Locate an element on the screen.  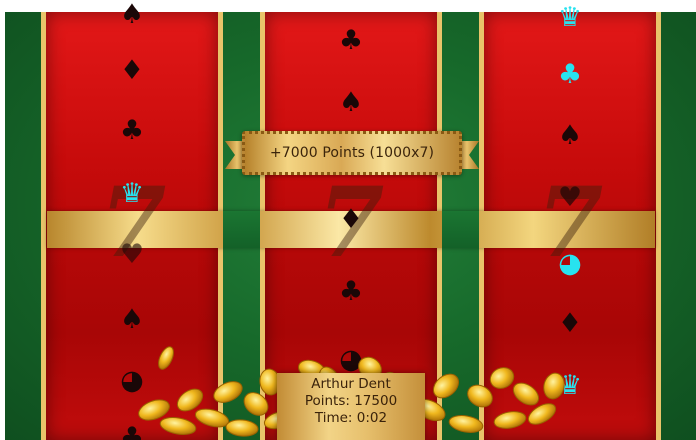
player-time: Time: 0:02 is located at coordinates (351, 418).